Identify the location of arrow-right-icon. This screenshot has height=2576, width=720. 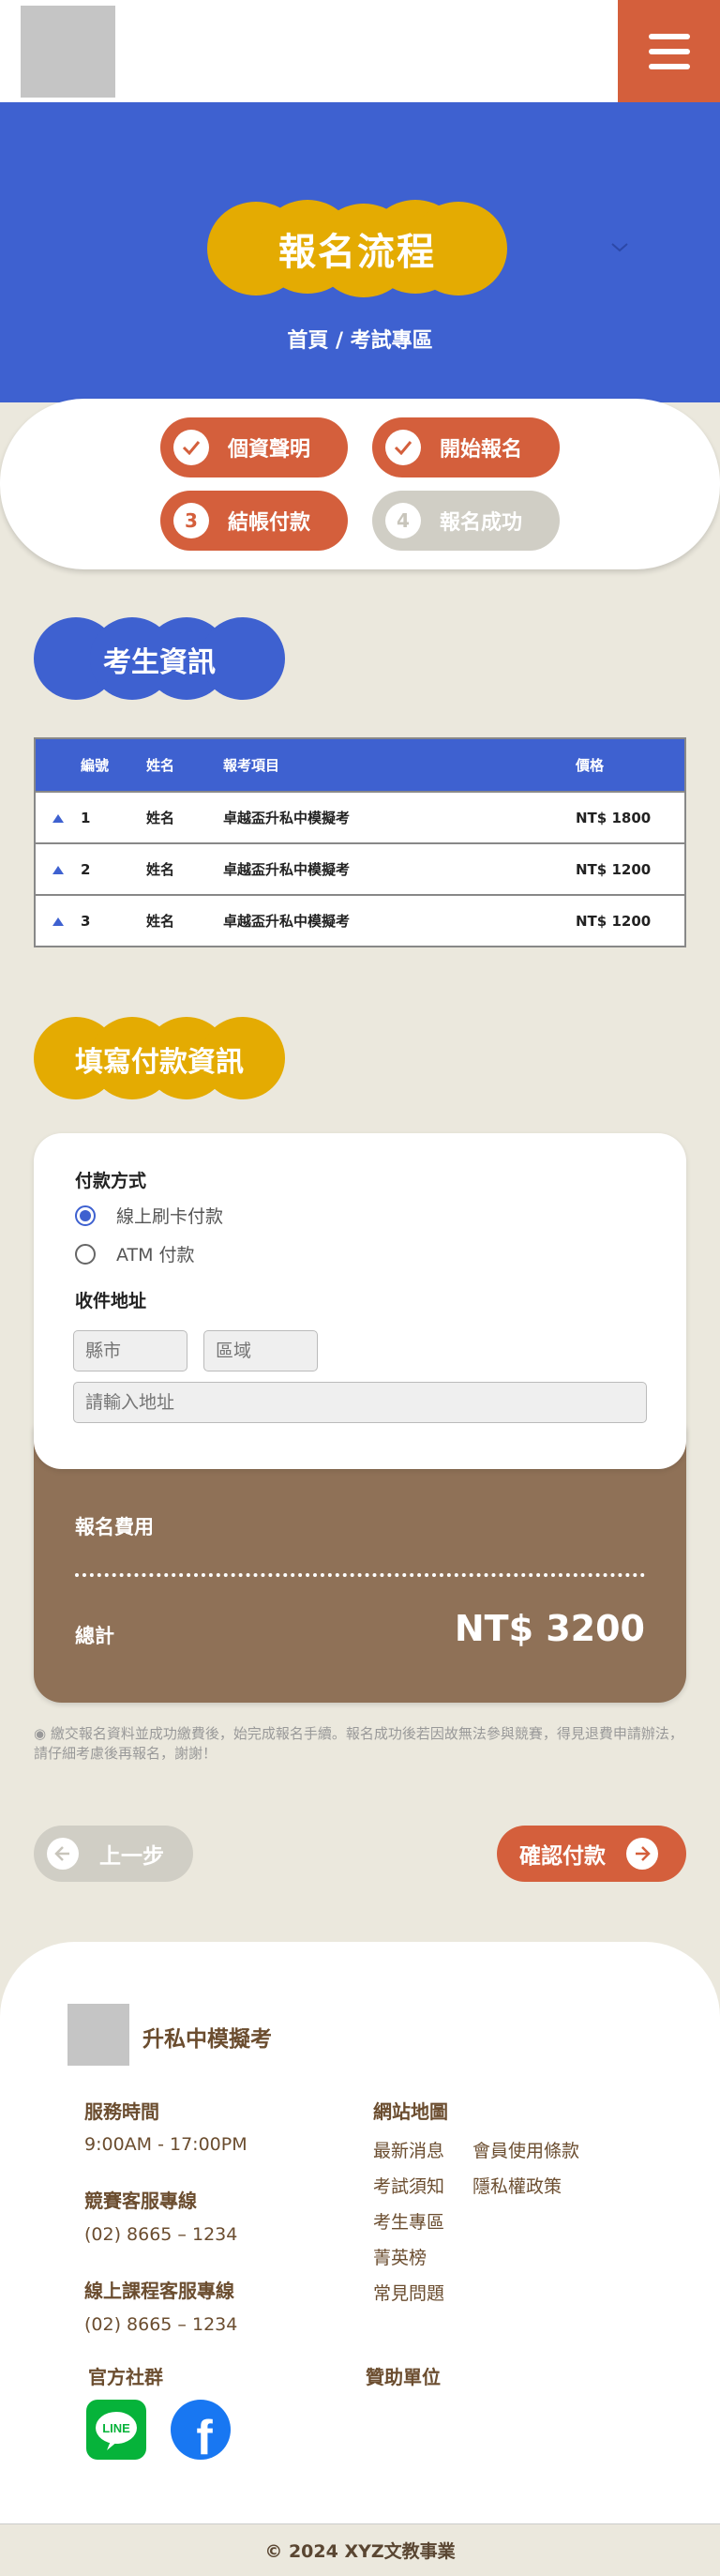
(642, 1854).